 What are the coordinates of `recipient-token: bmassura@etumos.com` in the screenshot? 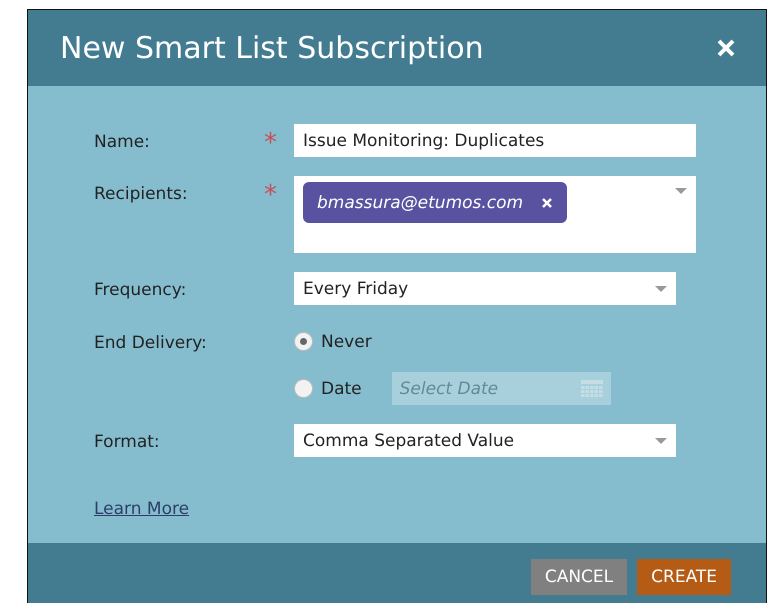 It's located at (435, 202).